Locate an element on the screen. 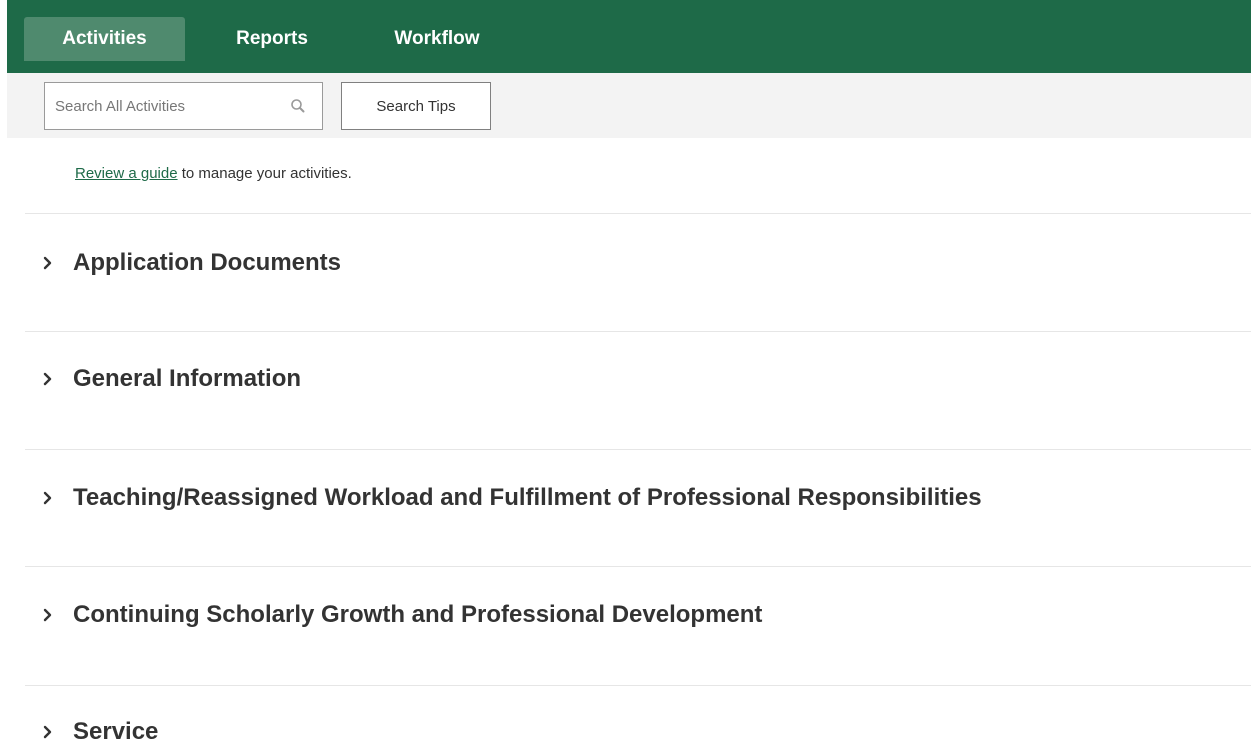  section-title: Service is located at coordinates (116, 731).